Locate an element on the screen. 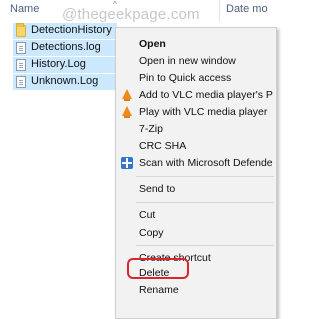 The image size is (320, 319). menu-item-label: CRC SHA is located at coordinates (163, 146).